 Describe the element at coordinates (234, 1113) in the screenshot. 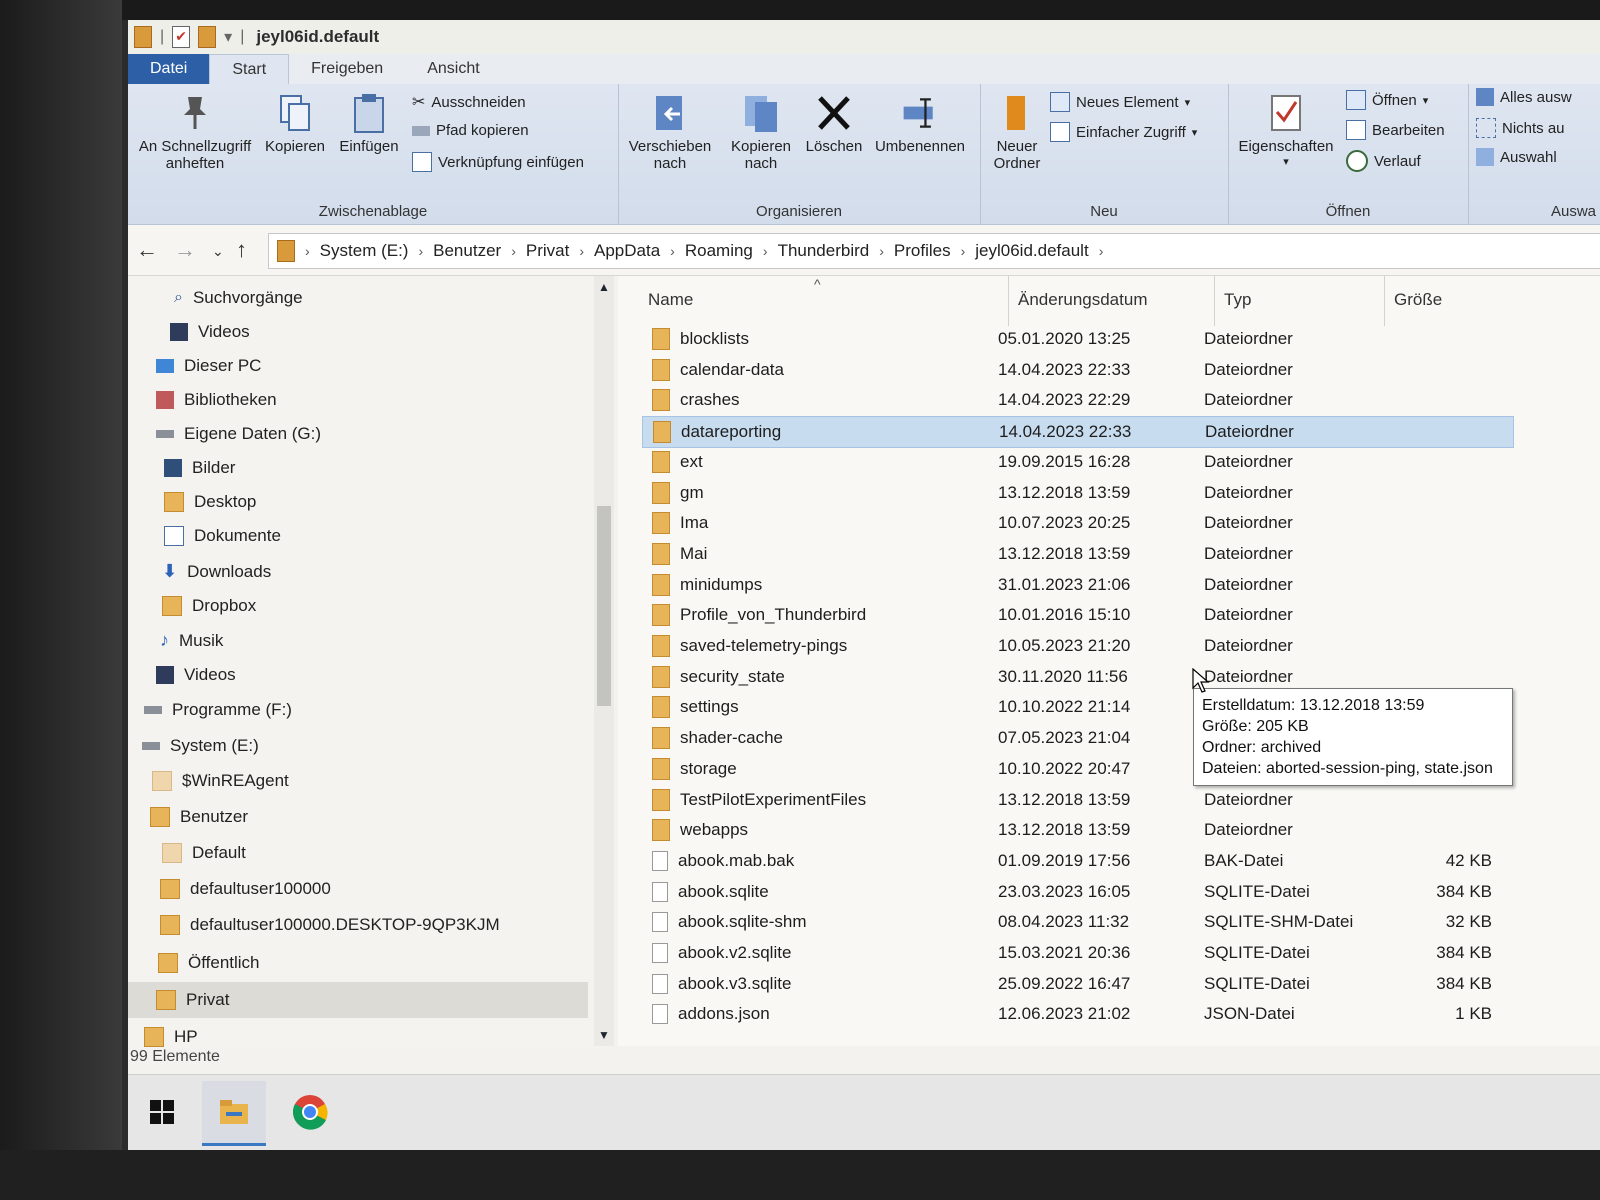

I see `taskbar-file-explorer` at that location.